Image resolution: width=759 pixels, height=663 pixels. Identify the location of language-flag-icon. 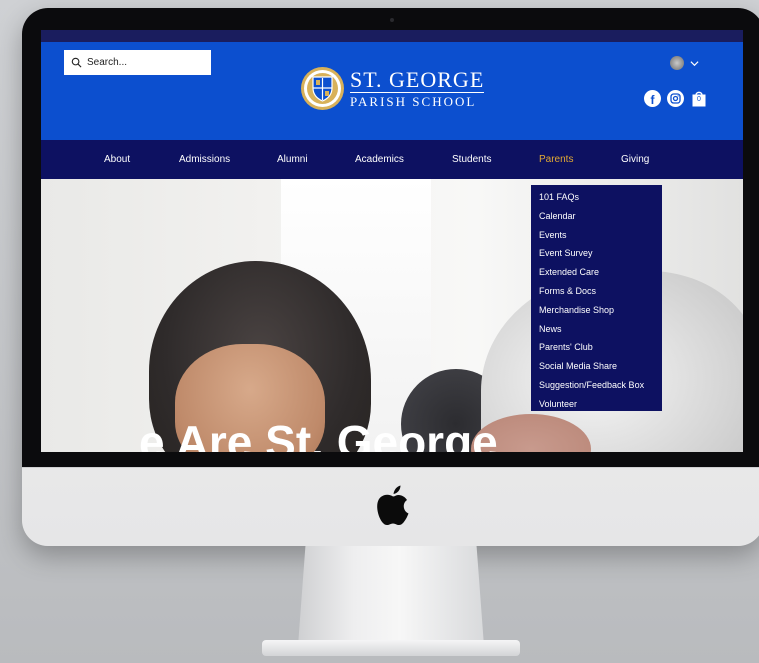
(677, 63).